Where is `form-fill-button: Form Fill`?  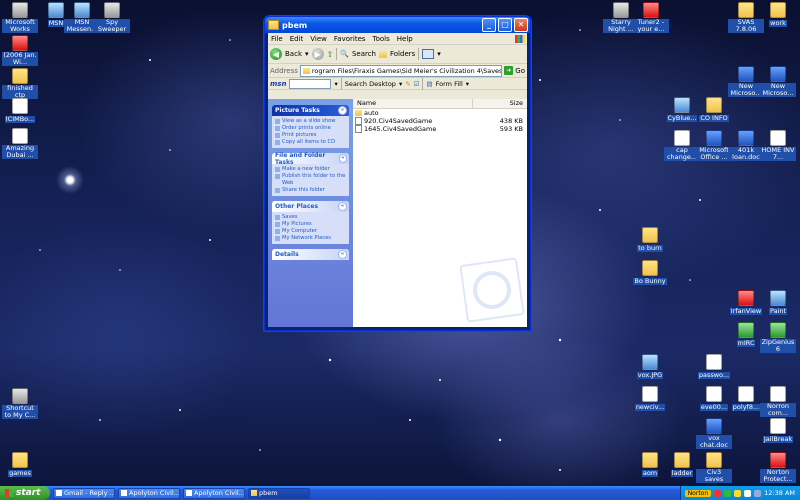 form-fill-button: Form Fill is located at coordinates (449, 84).